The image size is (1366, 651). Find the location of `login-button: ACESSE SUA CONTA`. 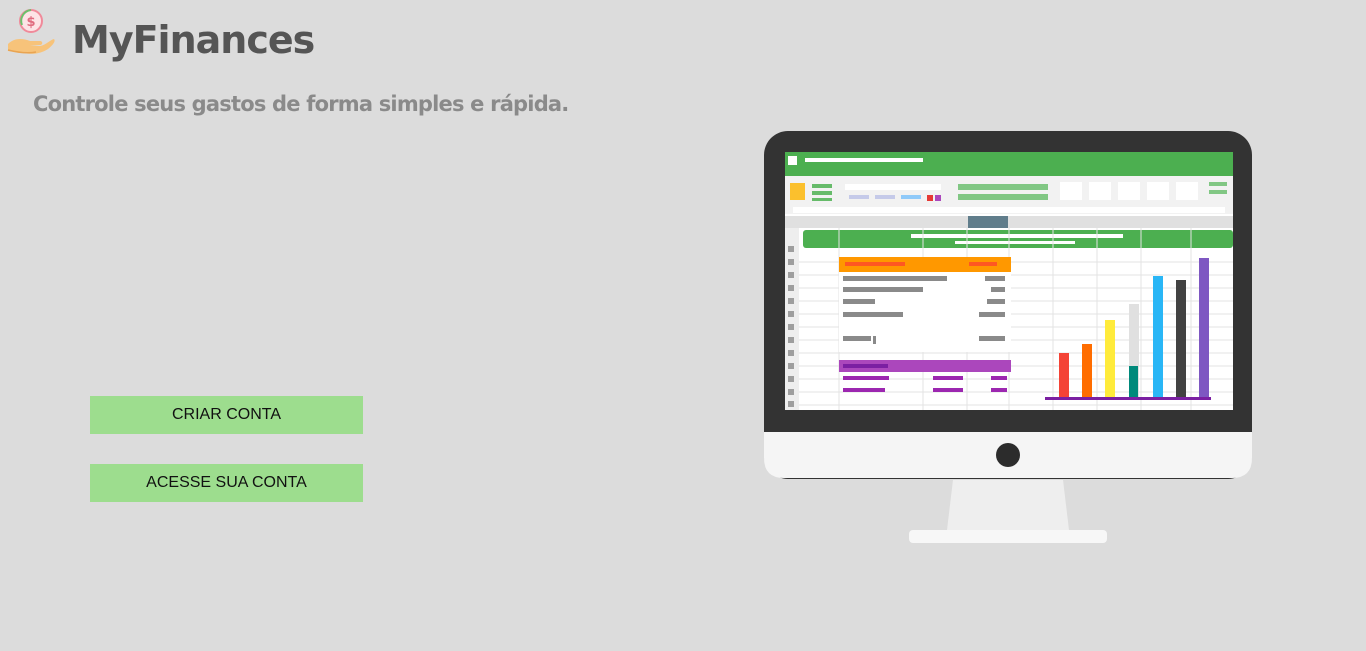

login-button: ACESSE SUA CONTA is located at coordinates (226, 483).